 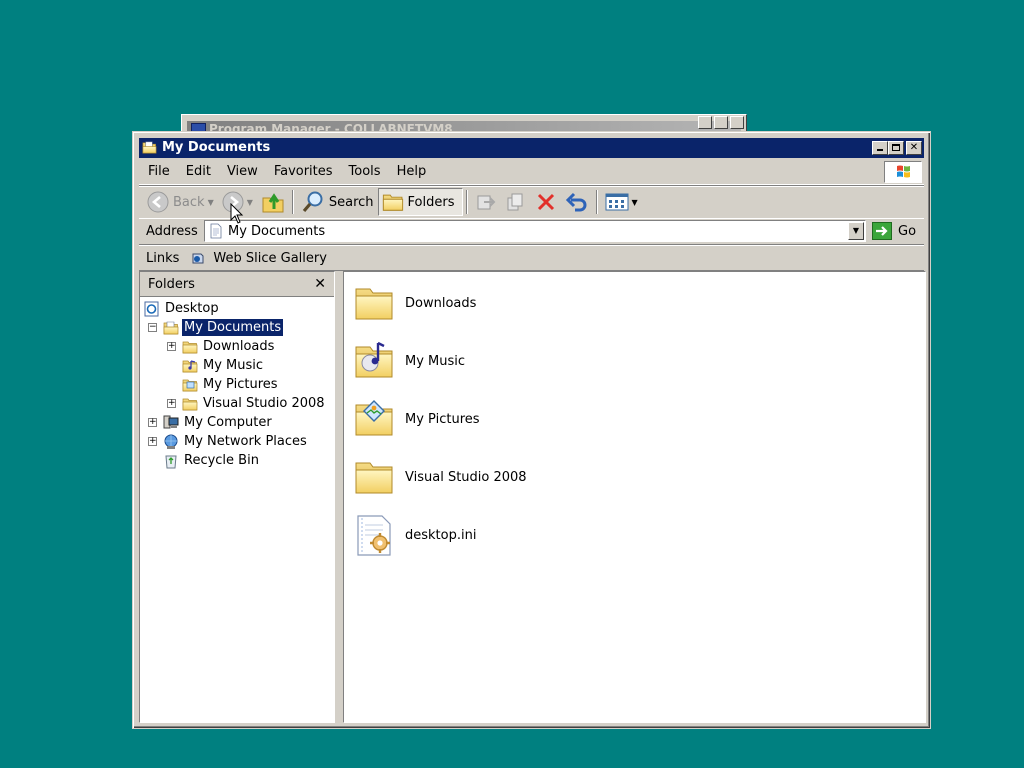 I want to click on address-dropdown-button: ▼, so click(x=856, y=231).